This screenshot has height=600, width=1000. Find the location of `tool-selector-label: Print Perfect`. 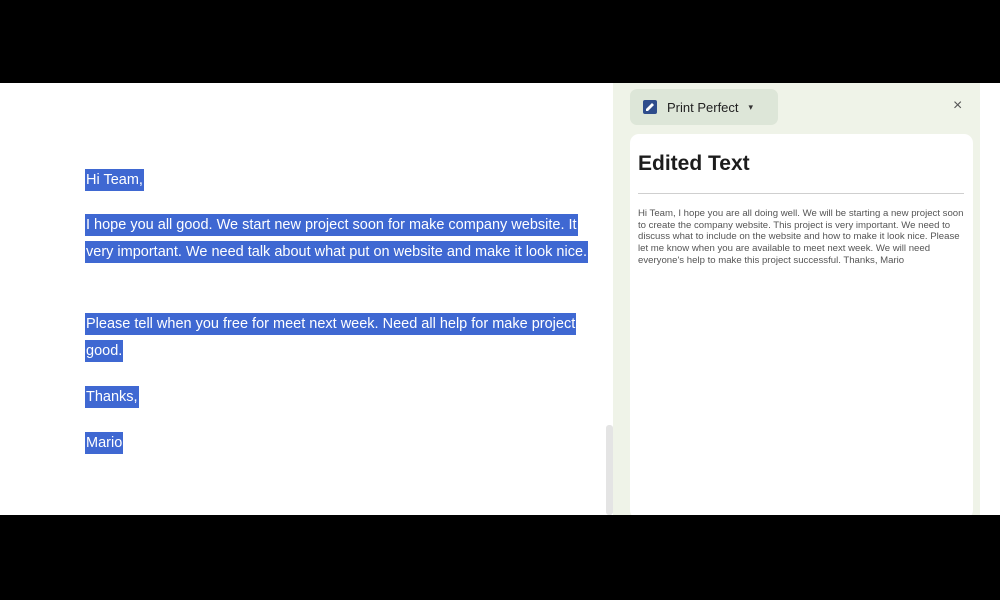

tool-selector-label: Print Perfect is located at coordinates (703, 107).